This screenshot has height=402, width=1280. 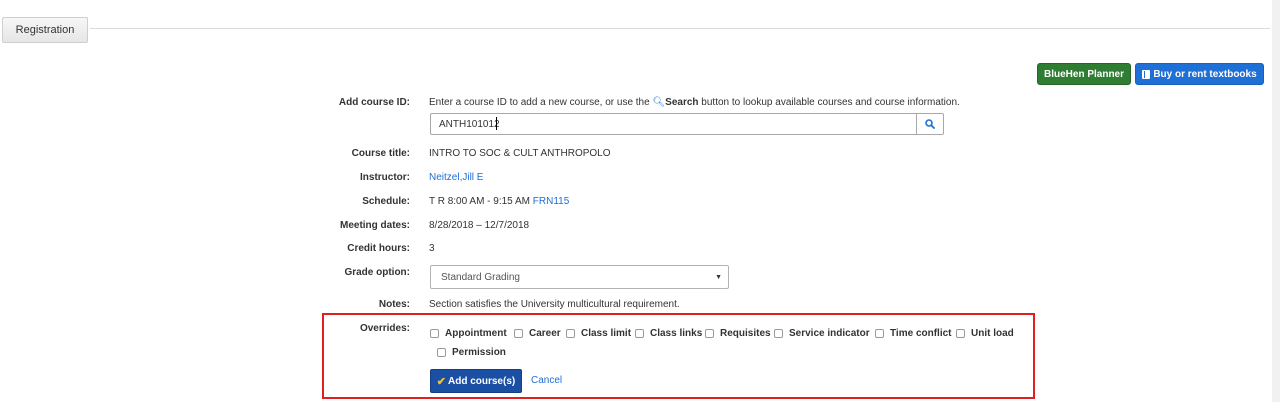 I want to click on add-courses-label: Add course(s), so click(x=481, y=381).